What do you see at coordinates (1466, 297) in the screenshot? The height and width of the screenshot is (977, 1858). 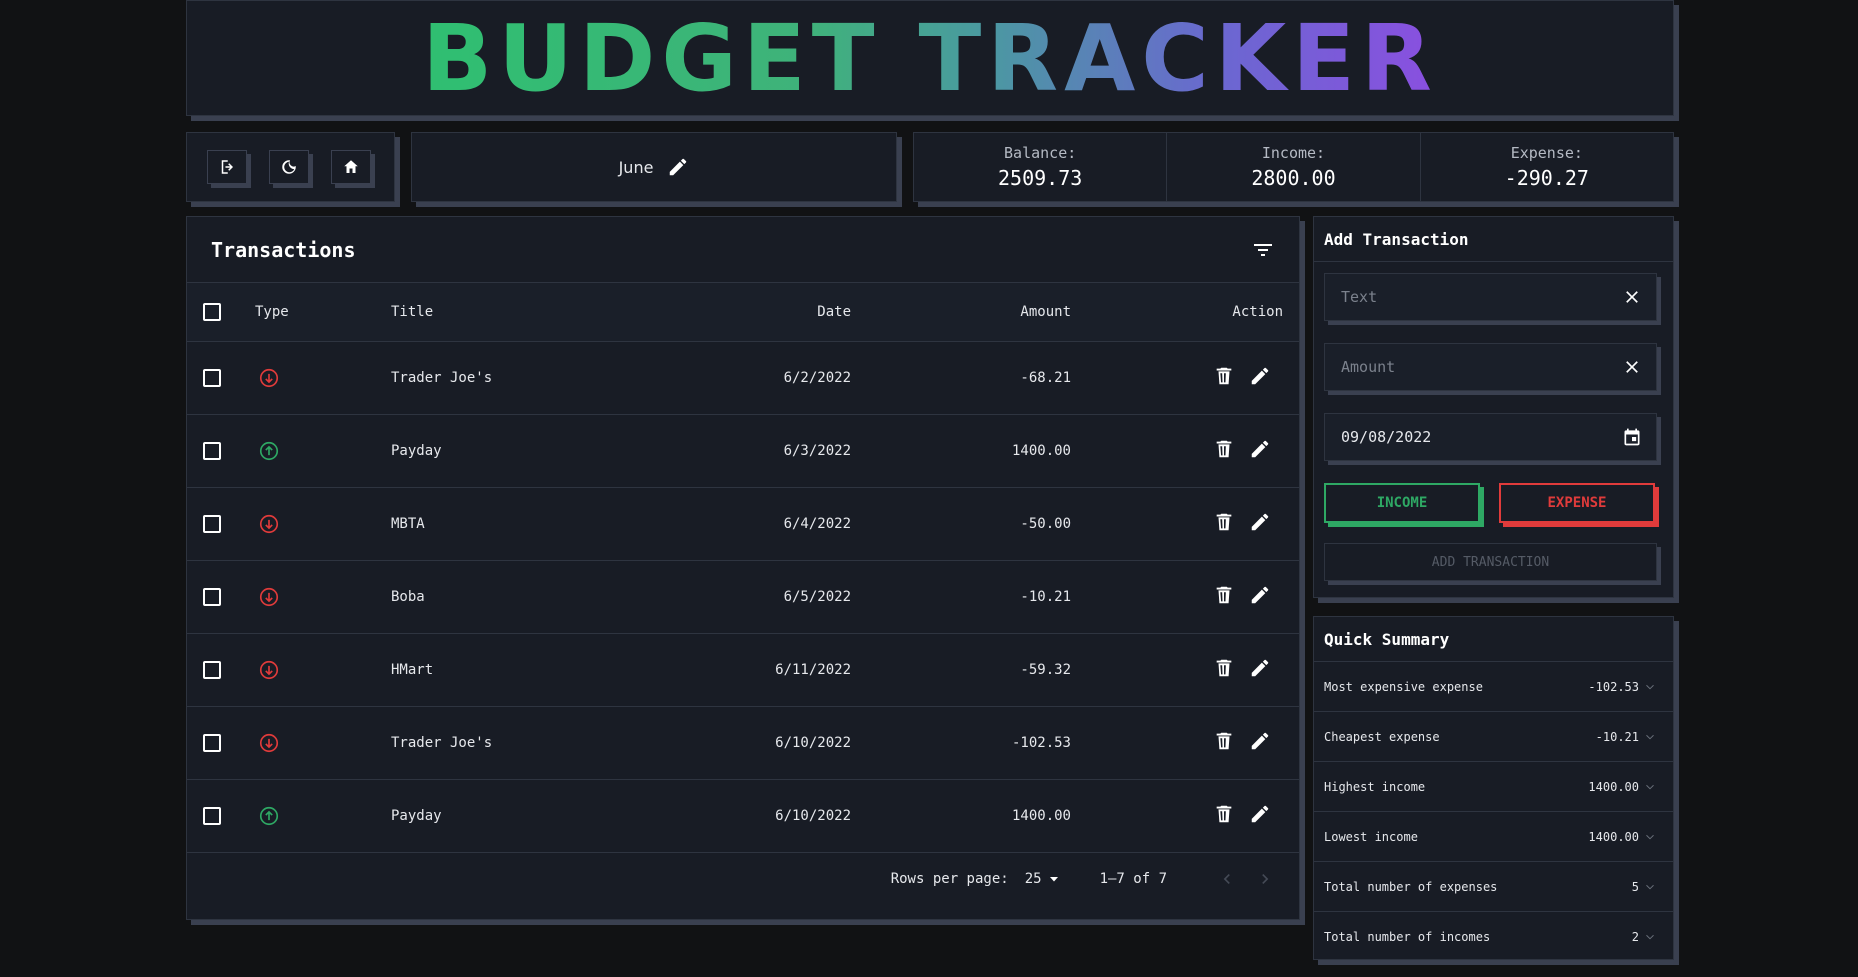 I see `text-input` at bounding box center [1466, 297].